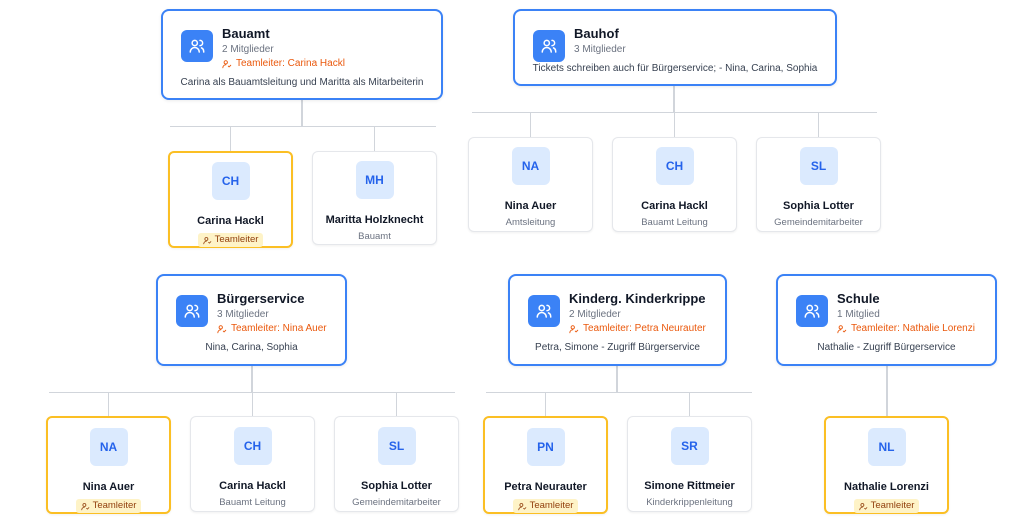 Image resolution: width=1024 pixels, height=528 pixels. I want to click on team-leader: Teamleiter: Carina Hackl, so click(326, 63).